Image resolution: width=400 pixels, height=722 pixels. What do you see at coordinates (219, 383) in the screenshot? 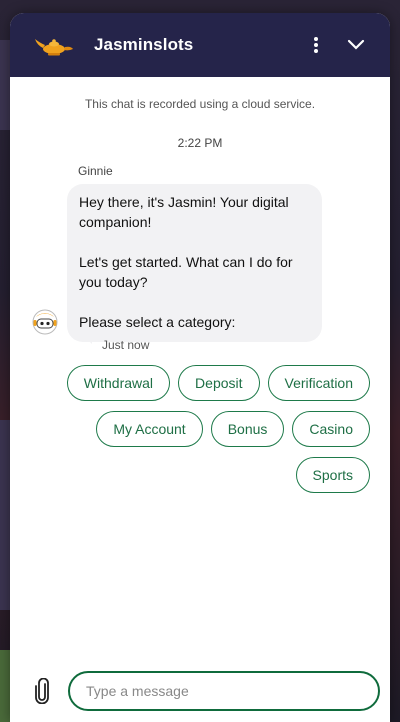
I see `category-deposit-button: Deposit` at bounding box center [219, 383].